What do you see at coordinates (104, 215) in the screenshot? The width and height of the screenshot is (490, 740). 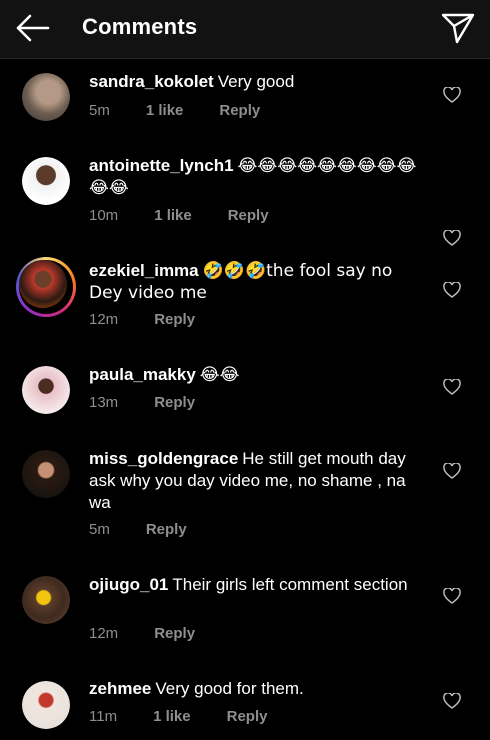 I see `comment-time: 10m` at bounding box center [104, 215].